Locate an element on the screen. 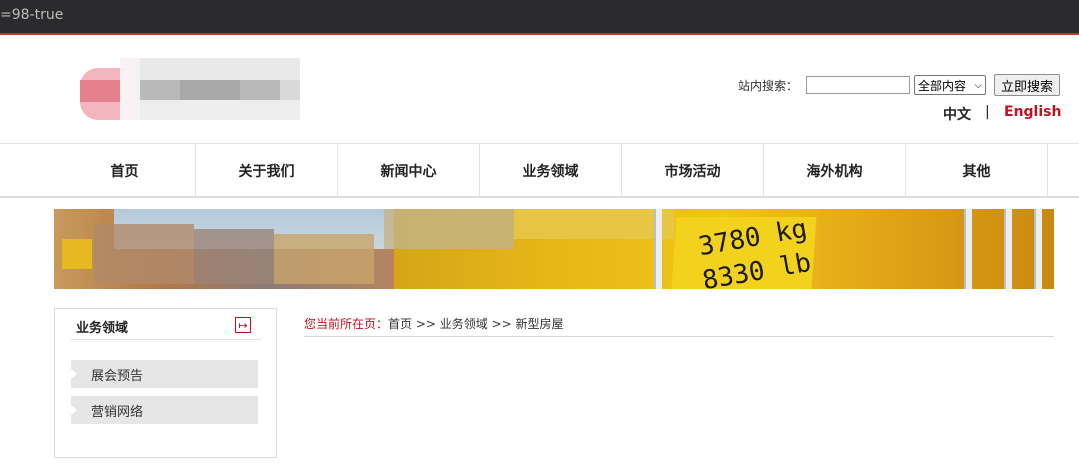  breadcrumb-path: 首页 >> 业务领域 >> 新型房屋 is located at coordinates (475, 325).